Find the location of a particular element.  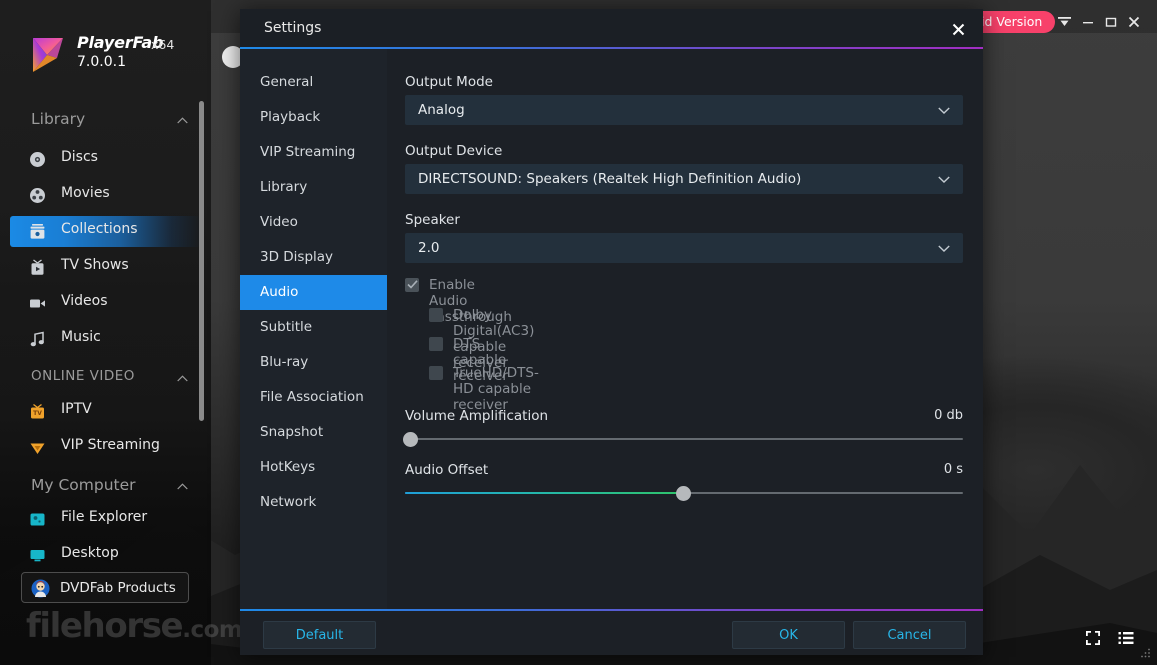

folder-icon is located at coordinates (37, 519).